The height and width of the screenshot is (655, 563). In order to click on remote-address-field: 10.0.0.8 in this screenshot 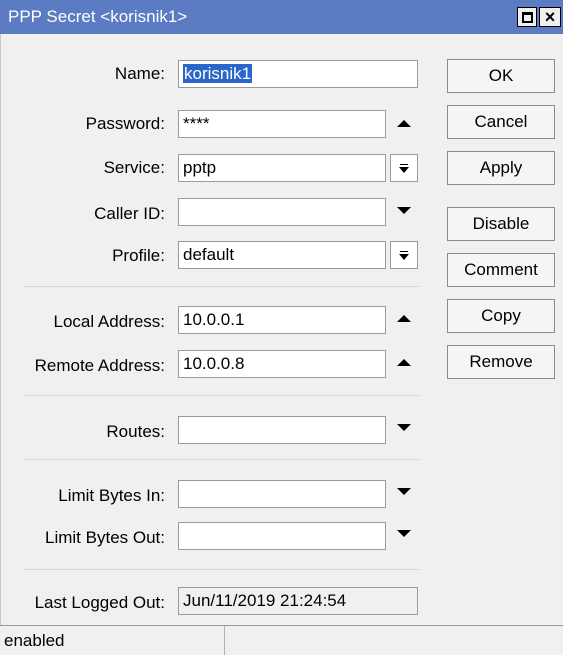, I will do `click(282, 364)`.